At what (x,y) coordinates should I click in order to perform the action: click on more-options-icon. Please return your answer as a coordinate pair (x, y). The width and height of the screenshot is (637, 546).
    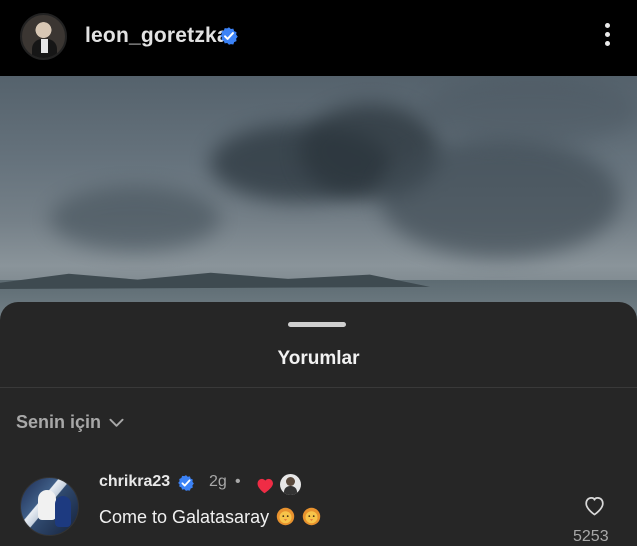
    Looking at the image, I should click on (607, 36).